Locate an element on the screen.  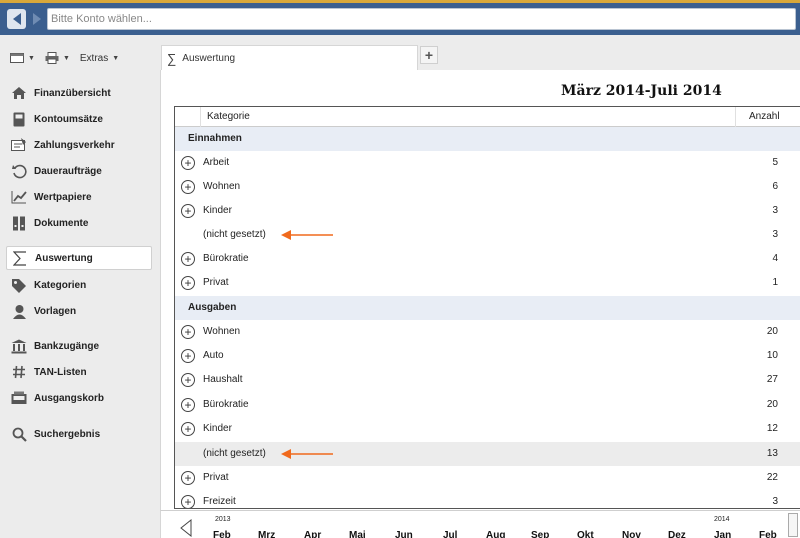
table-header: Kategorie Anzahl is located at coordinates (487, 117).